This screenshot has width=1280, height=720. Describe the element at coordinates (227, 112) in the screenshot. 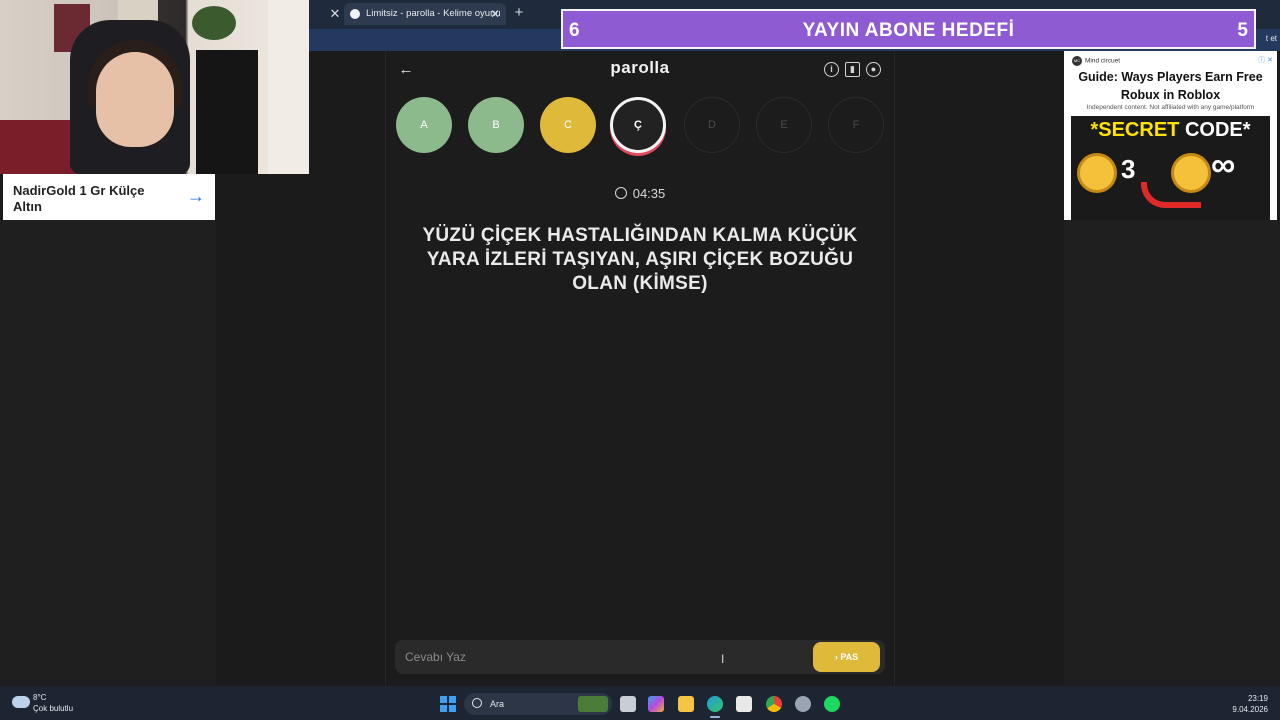

I see `webcam-shelf` at that location.